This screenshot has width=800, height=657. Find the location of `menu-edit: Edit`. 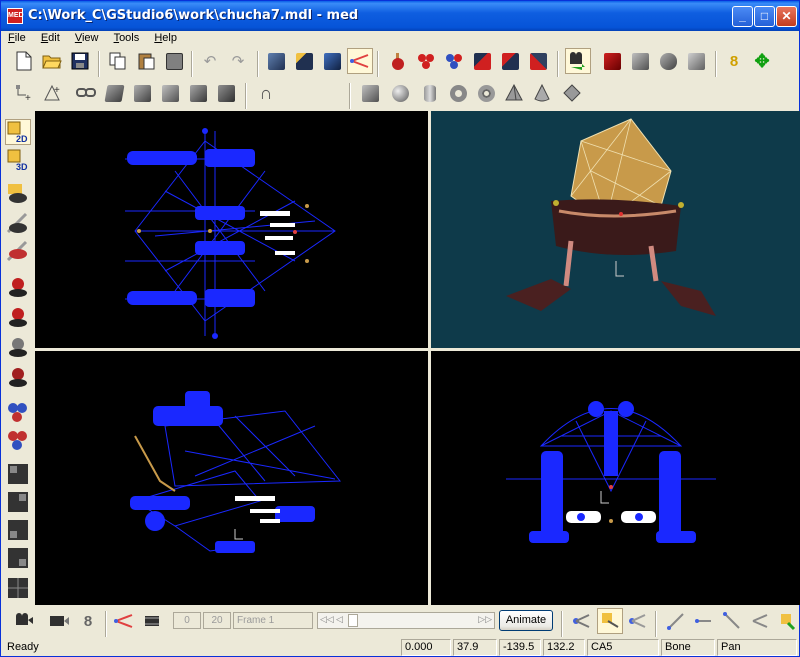

menu-edit: Edit is located at coordinates (49, 37).